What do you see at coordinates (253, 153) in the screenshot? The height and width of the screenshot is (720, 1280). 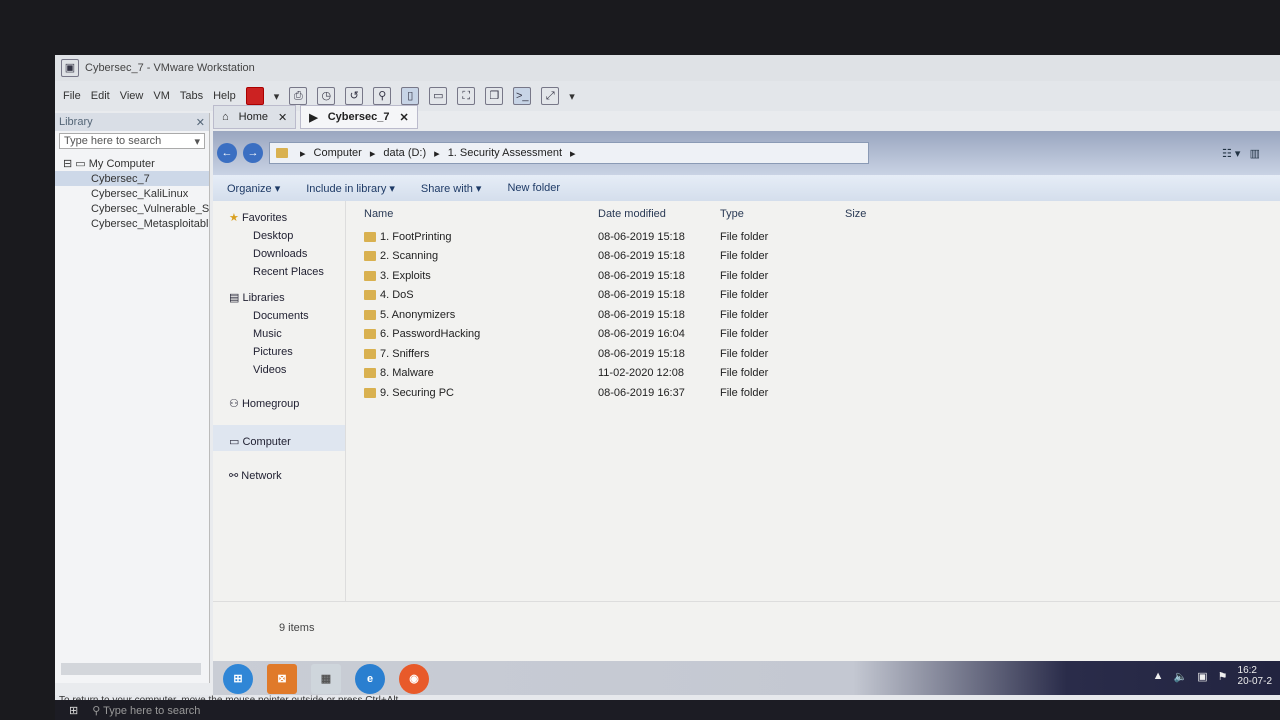 I see `forward-button: →` at bounding box center [253, 153].